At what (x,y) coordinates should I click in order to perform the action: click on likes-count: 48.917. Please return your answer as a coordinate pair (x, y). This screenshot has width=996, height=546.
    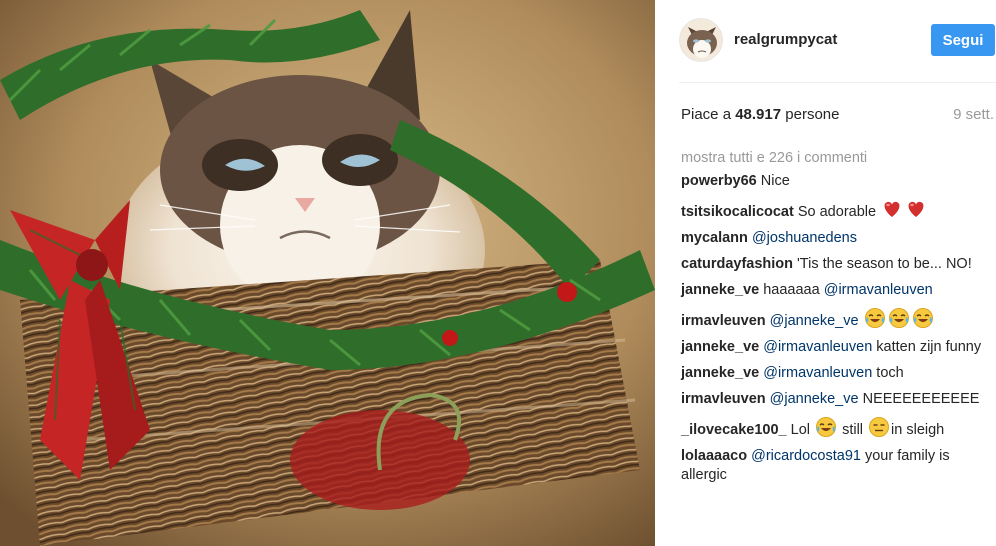
    Looking at the image, I should click on (758, 114).